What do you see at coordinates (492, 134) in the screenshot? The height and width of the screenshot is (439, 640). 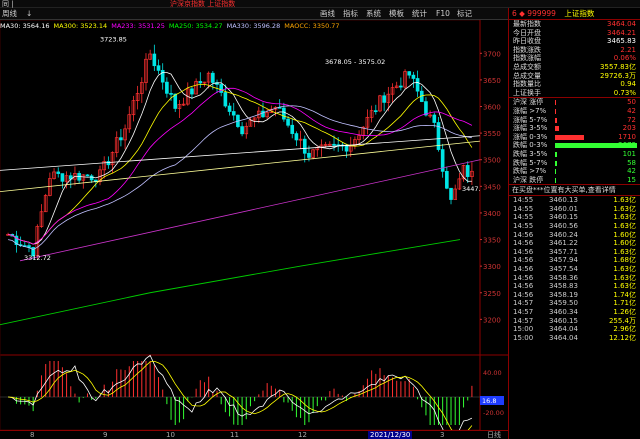 I see `price-axis-tick: 3550` at bounding box center [492, 134].